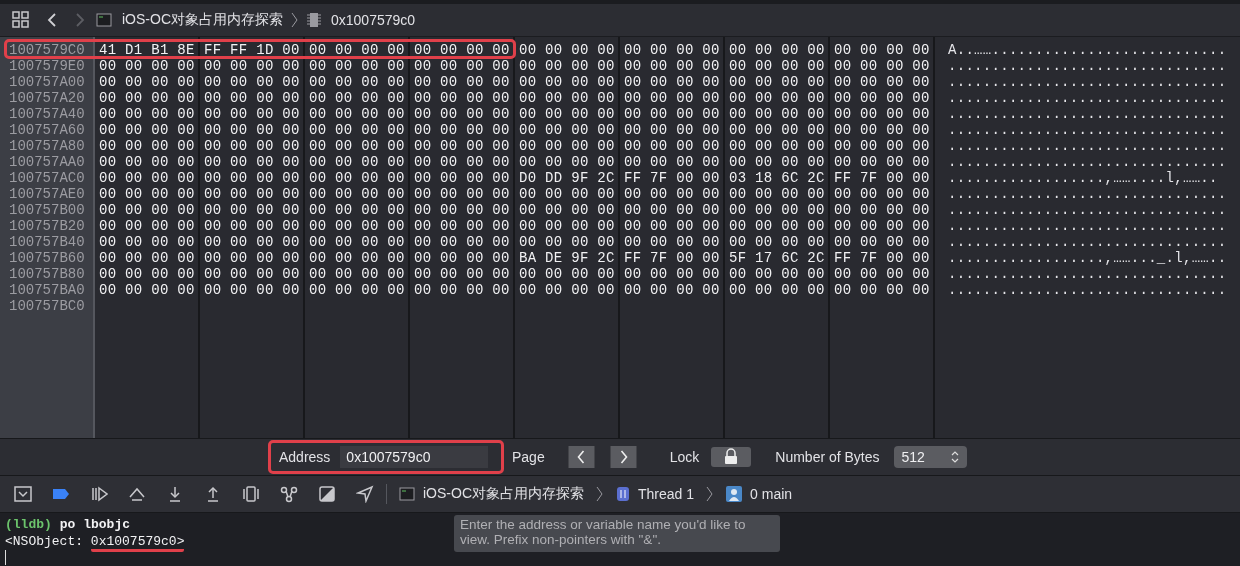  Describe the element at coordinates (47, 114) in the screenshot. I see `address-label: 100757A40` at that location.